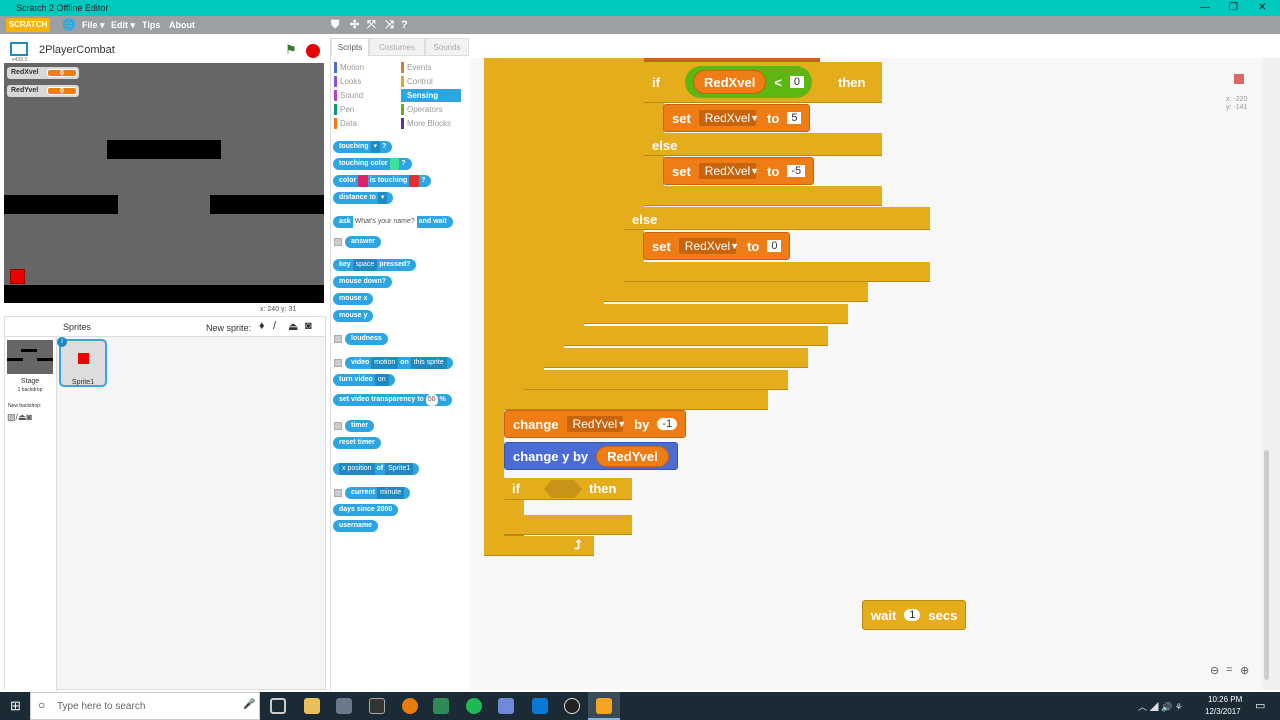 This screenshot has height=720, width=1280. Describe the element at coordinates (364, 81) in the screenshot. I see `category-looks: Looks` at that location.